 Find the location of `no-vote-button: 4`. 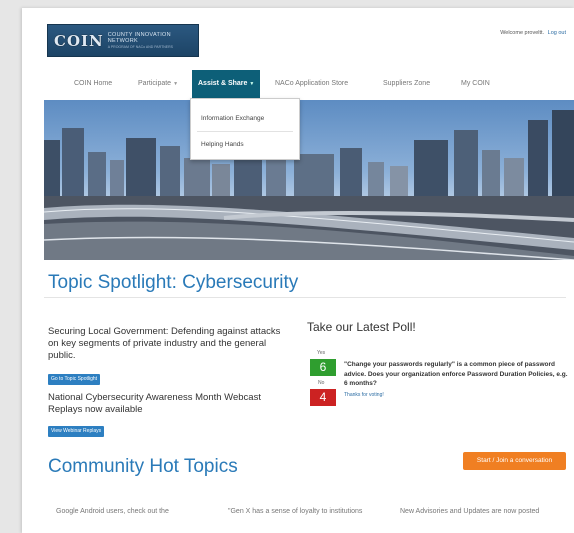

no-vote-button: 4 is located at coordinates (323, 397).